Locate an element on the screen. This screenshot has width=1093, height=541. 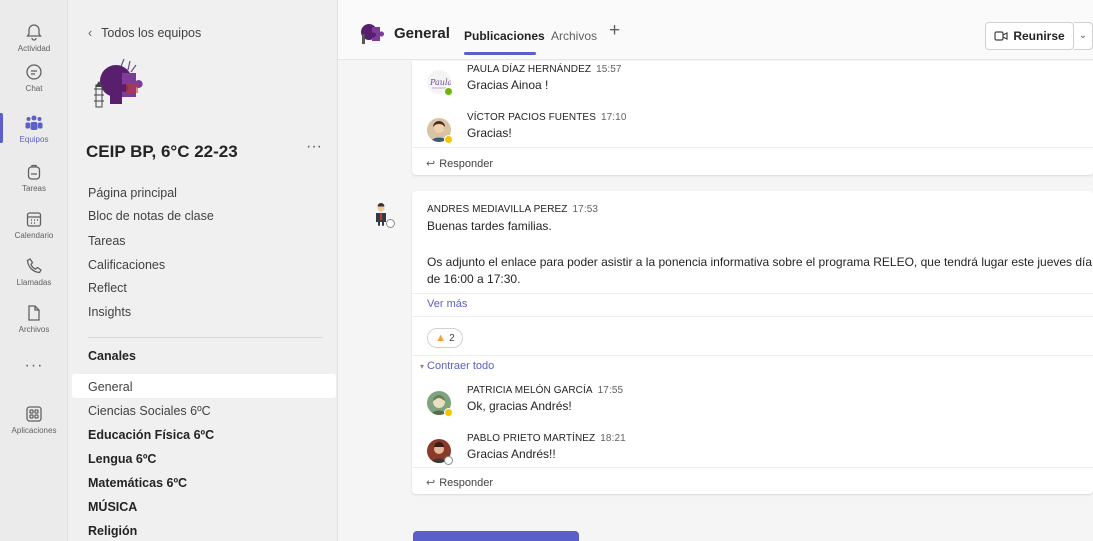
video-camera-icon is located at coordinates (1001, 36).